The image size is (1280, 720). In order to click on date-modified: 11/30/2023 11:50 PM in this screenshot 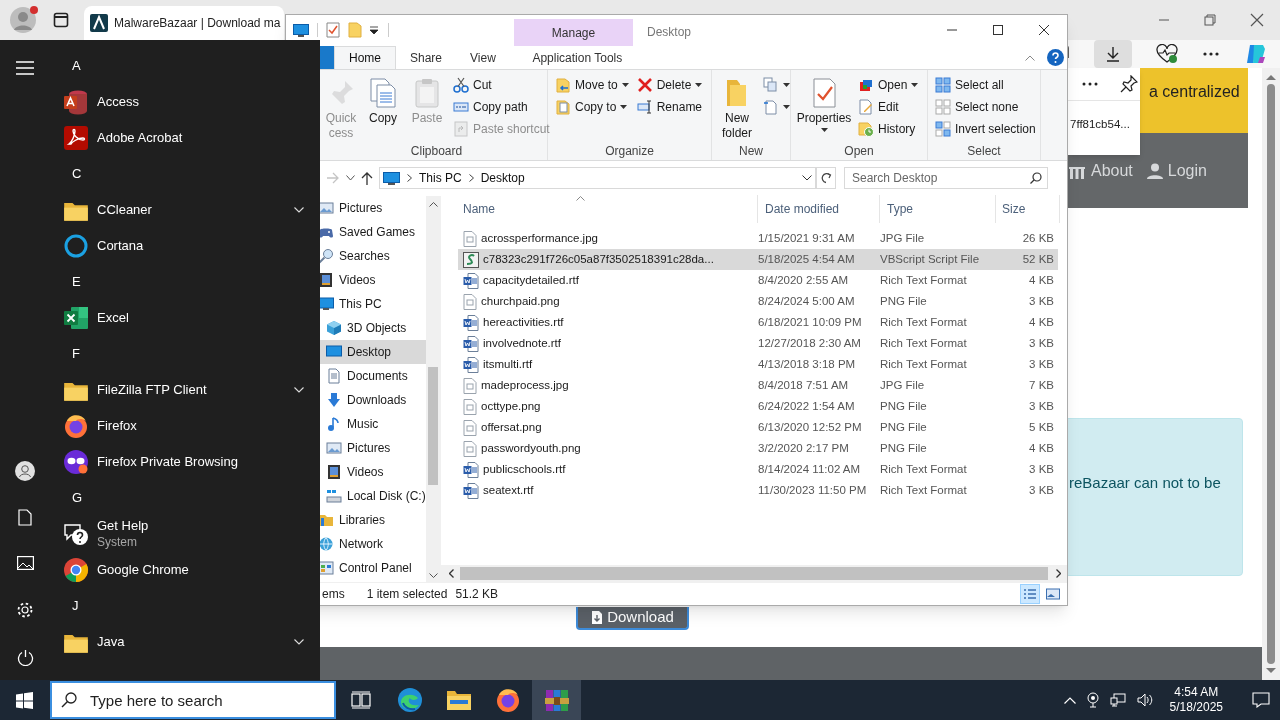, I will do `click(812, 489)`.